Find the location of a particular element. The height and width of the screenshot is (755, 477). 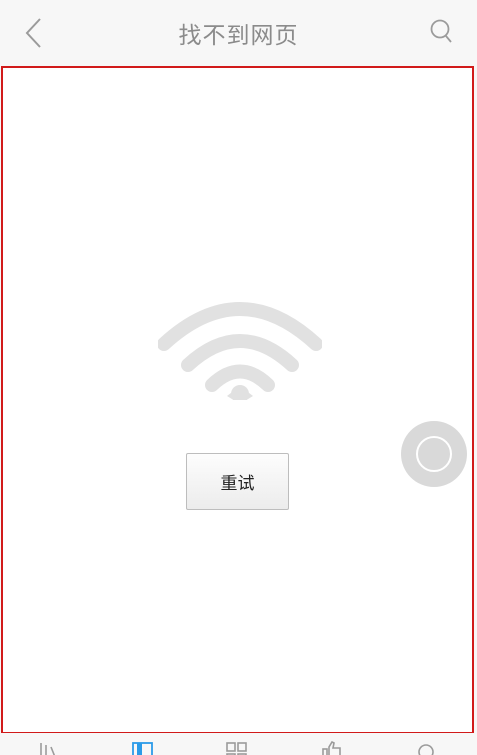

floating-assist-button is located at coordinates (434, 454).